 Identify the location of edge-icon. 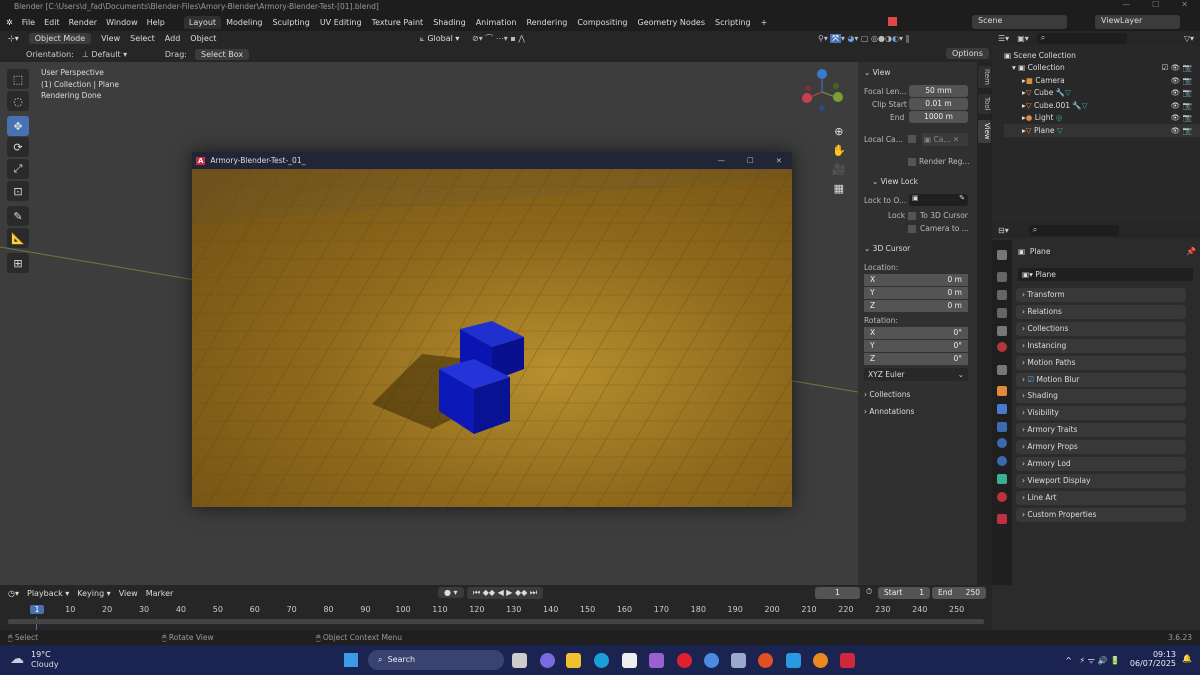
(601, 660).